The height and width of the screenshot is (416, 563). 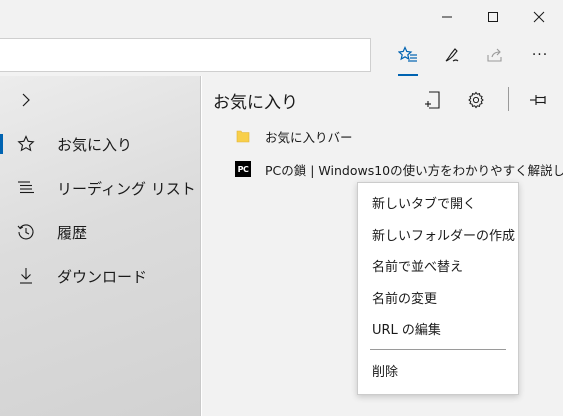 I want to click on download-icon, so click(x=26, y=276).